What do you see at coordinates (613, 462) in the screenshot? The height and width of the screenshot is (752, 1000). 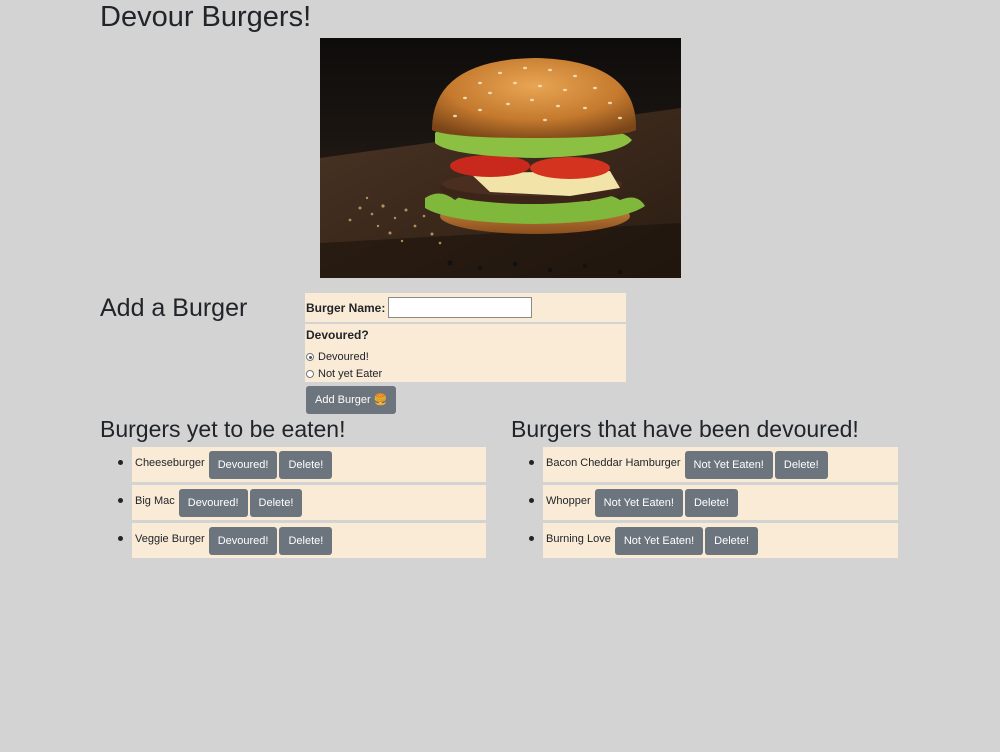 I see `burger-name: Bacon Cheddar Hamburger` at bounding box center [613, 462].